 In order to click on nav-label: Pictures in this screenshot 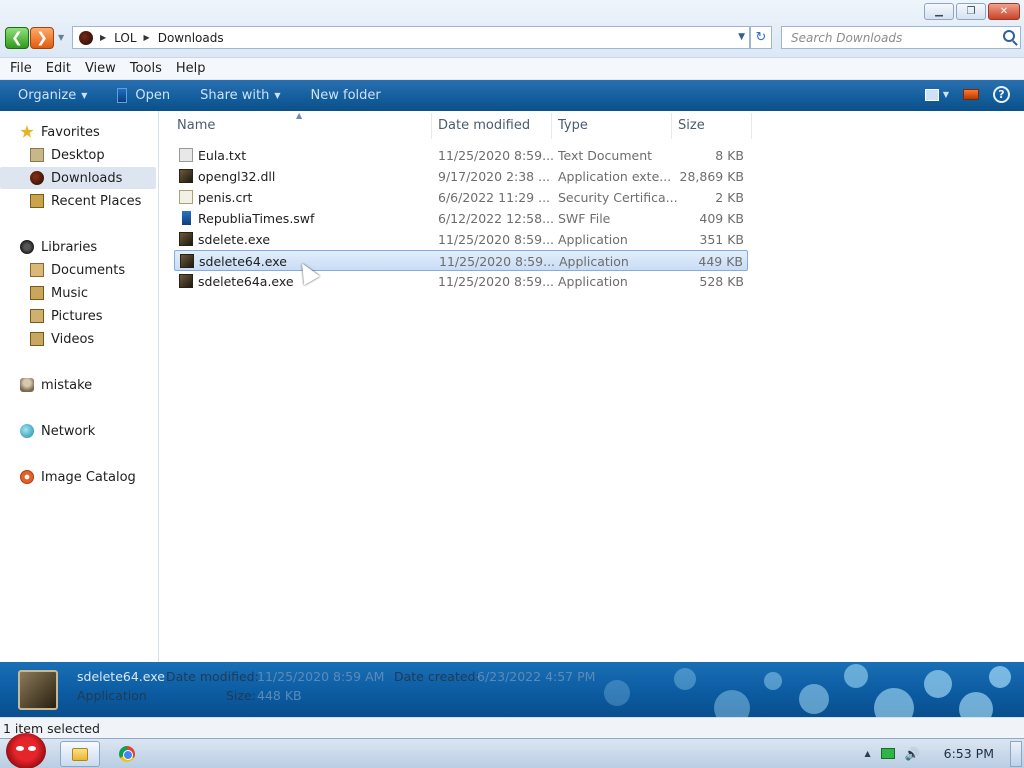, I will do `click(77, 316)`.